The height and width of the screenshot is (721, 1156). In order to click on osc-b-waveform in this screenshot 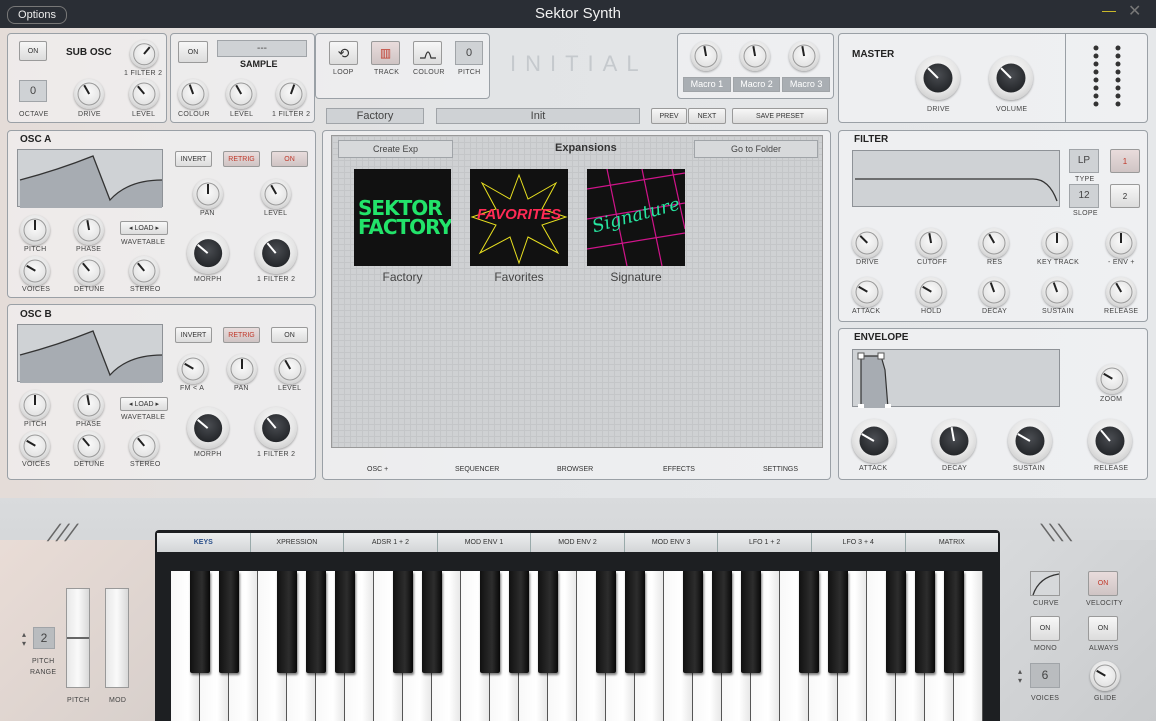, I will do `click(90, 353)`.